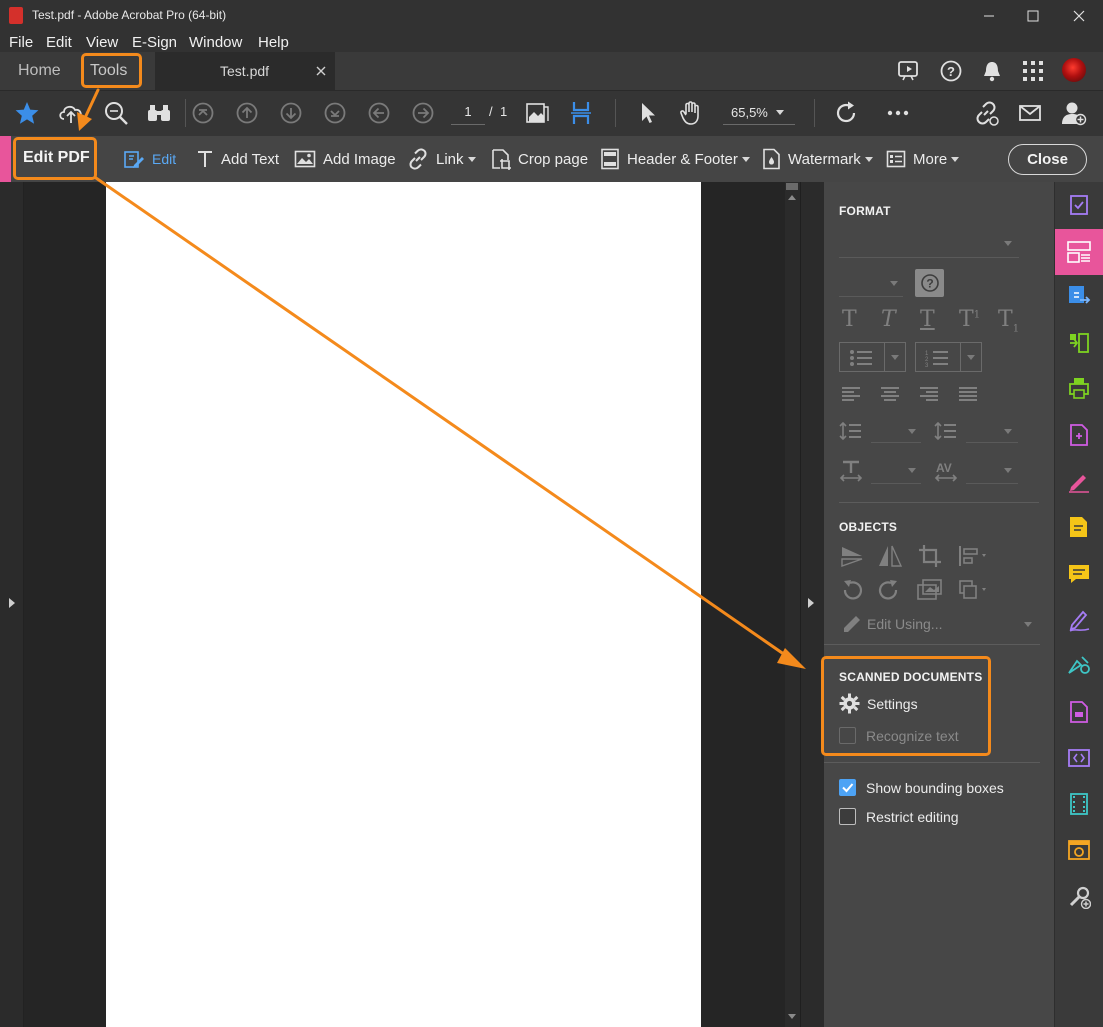 The image size is (1103, 1027). What do you see at coordinates (847, 787) in the screenshot?
I see `show-bounding-boxes-checkbox` at bounding box center [847, 787].